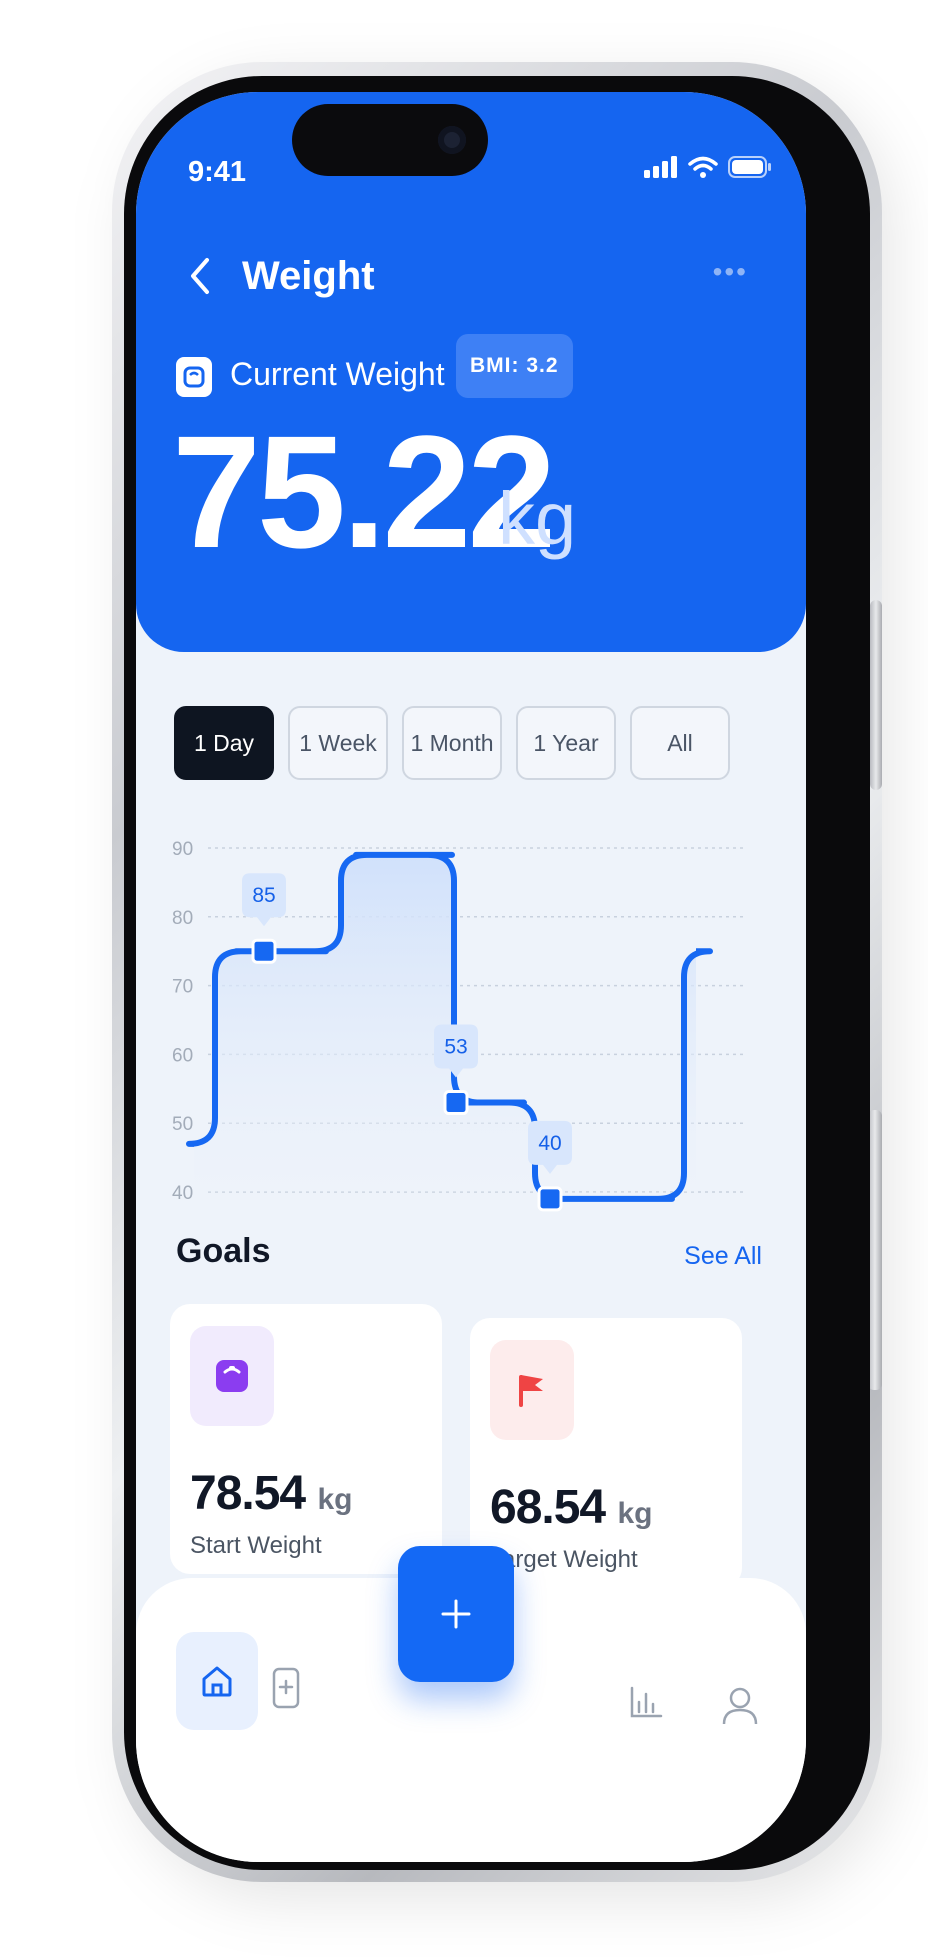  What do you see at coordinates (390, 140) in the screenshot?
I see `dynamic-island` at bounding box center [390, 140].